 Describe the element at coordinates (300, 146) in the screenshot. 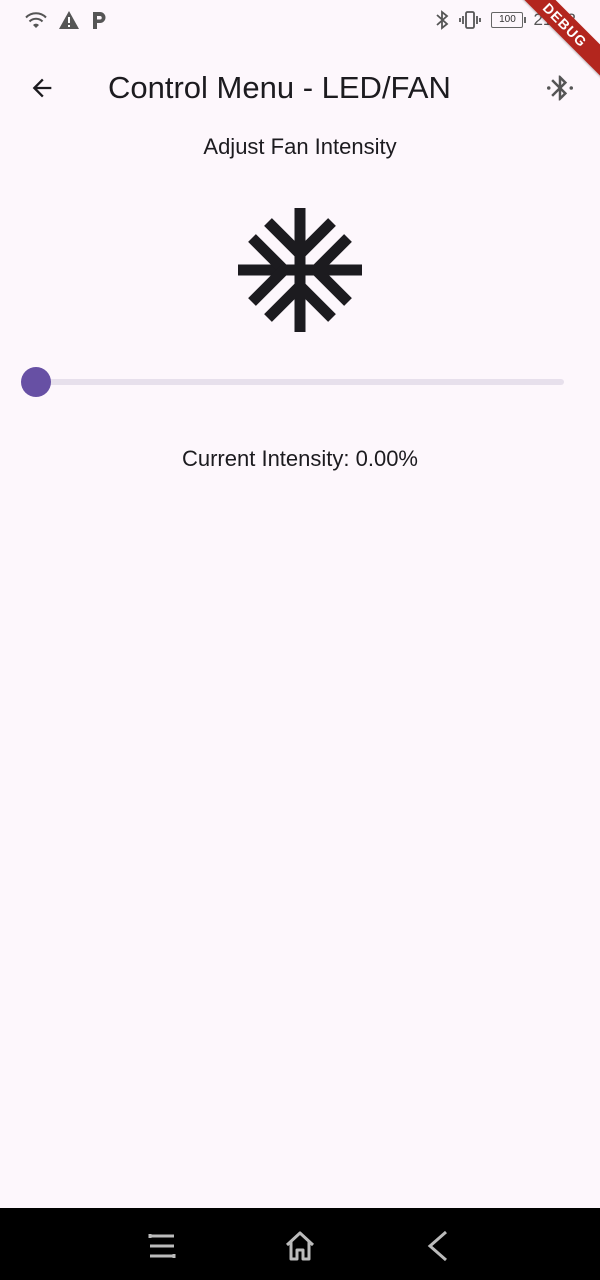

I see `fan-intensity-heading: Adjust Fan Intensity` at that location.